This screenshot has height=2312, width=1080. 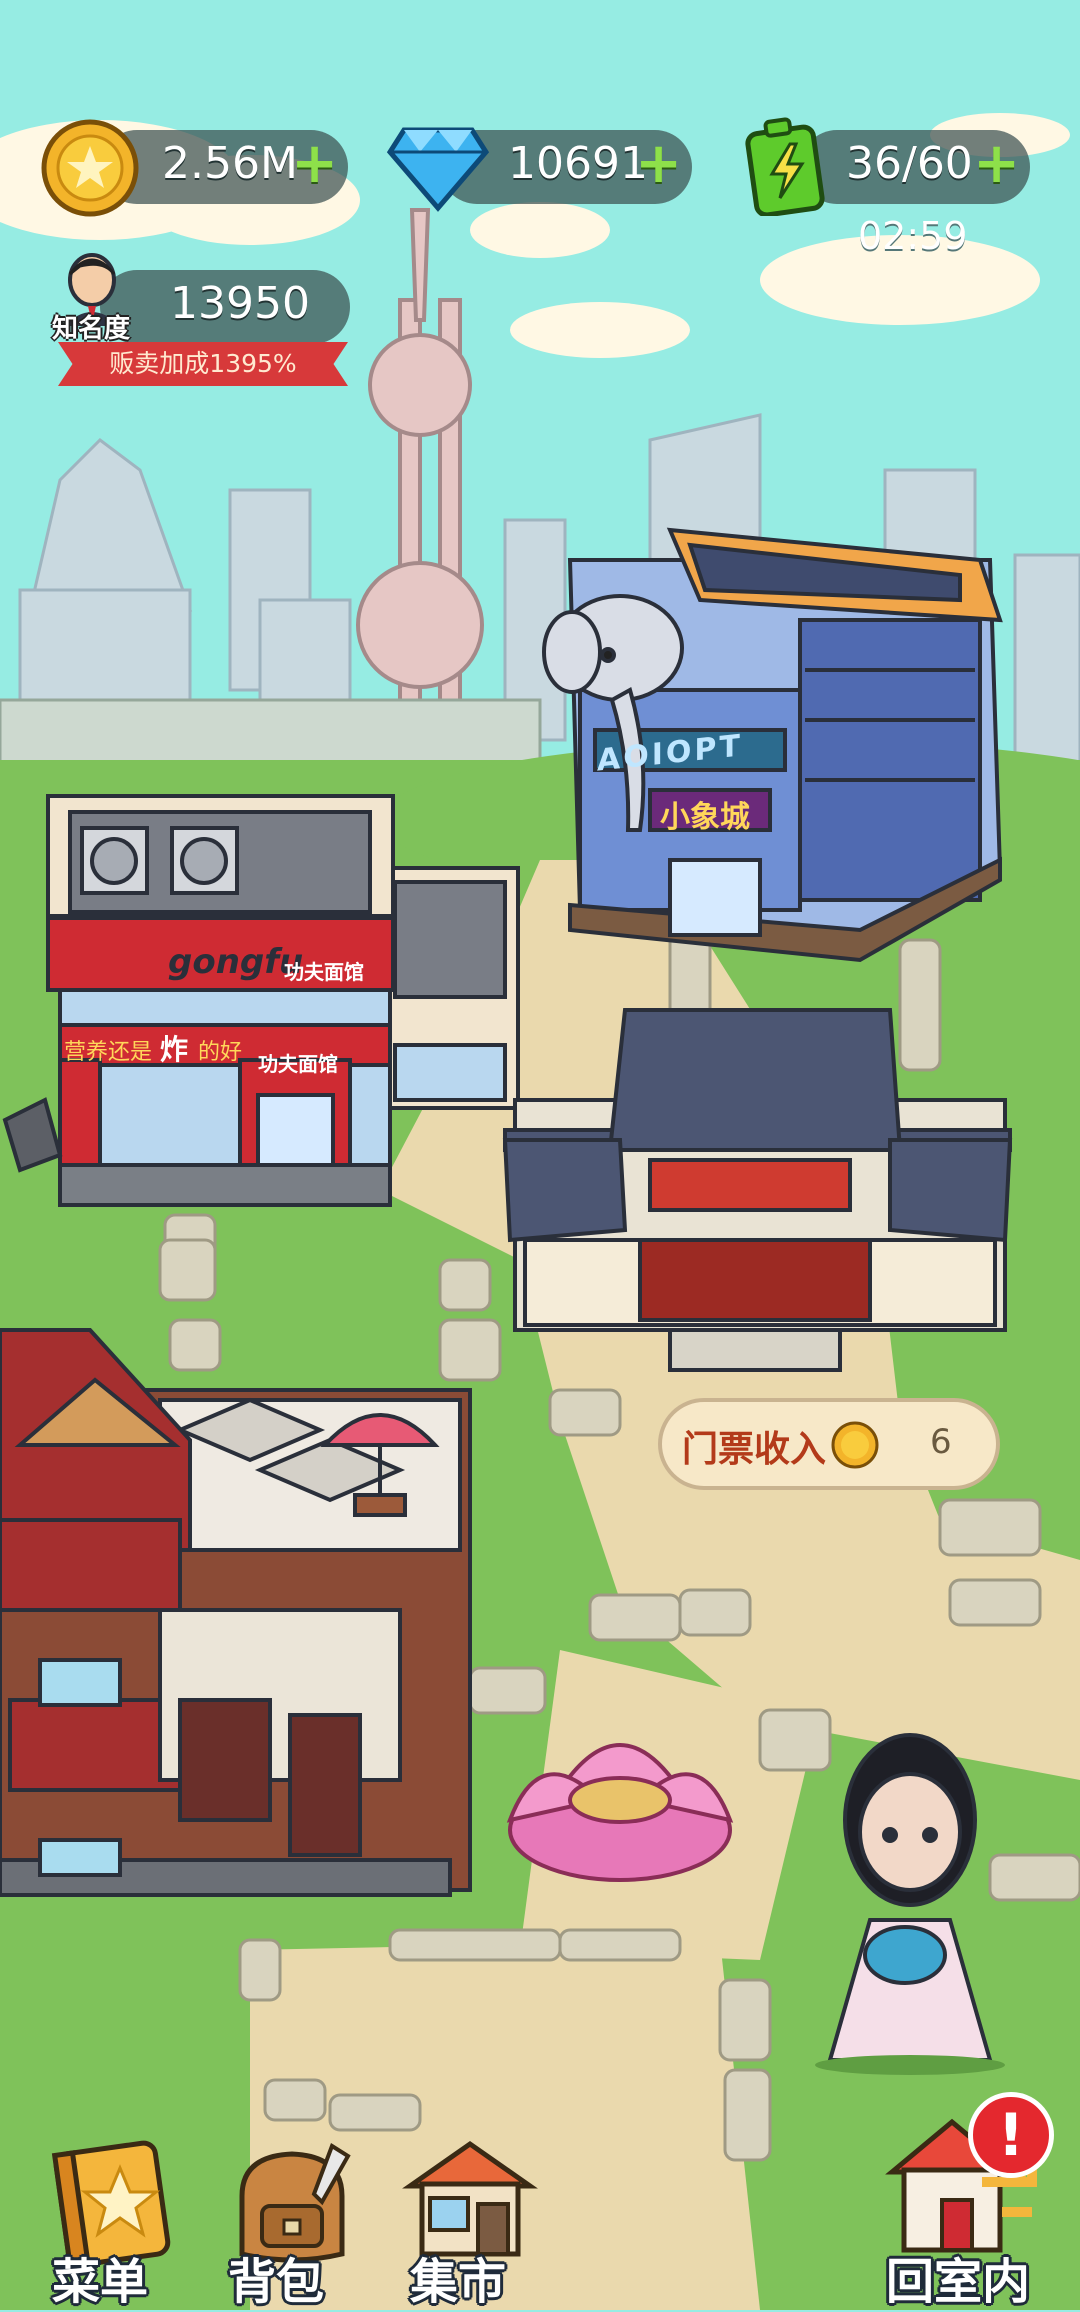 What do you see at coordinates (958, 2282) in the screenshot?
I see `go-indoor-label: 回室内` at bounding box center [958, 2282].